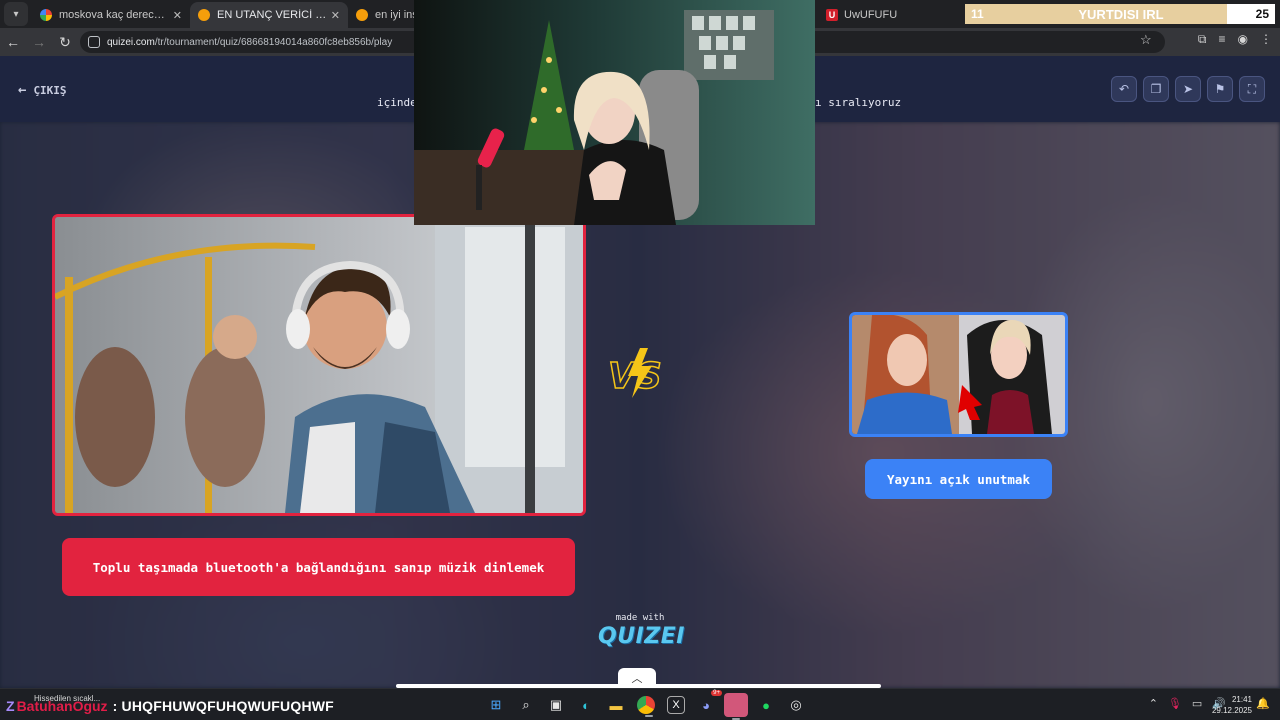  I want to click on microphone-icon: 🎙, so click(1175, 703).